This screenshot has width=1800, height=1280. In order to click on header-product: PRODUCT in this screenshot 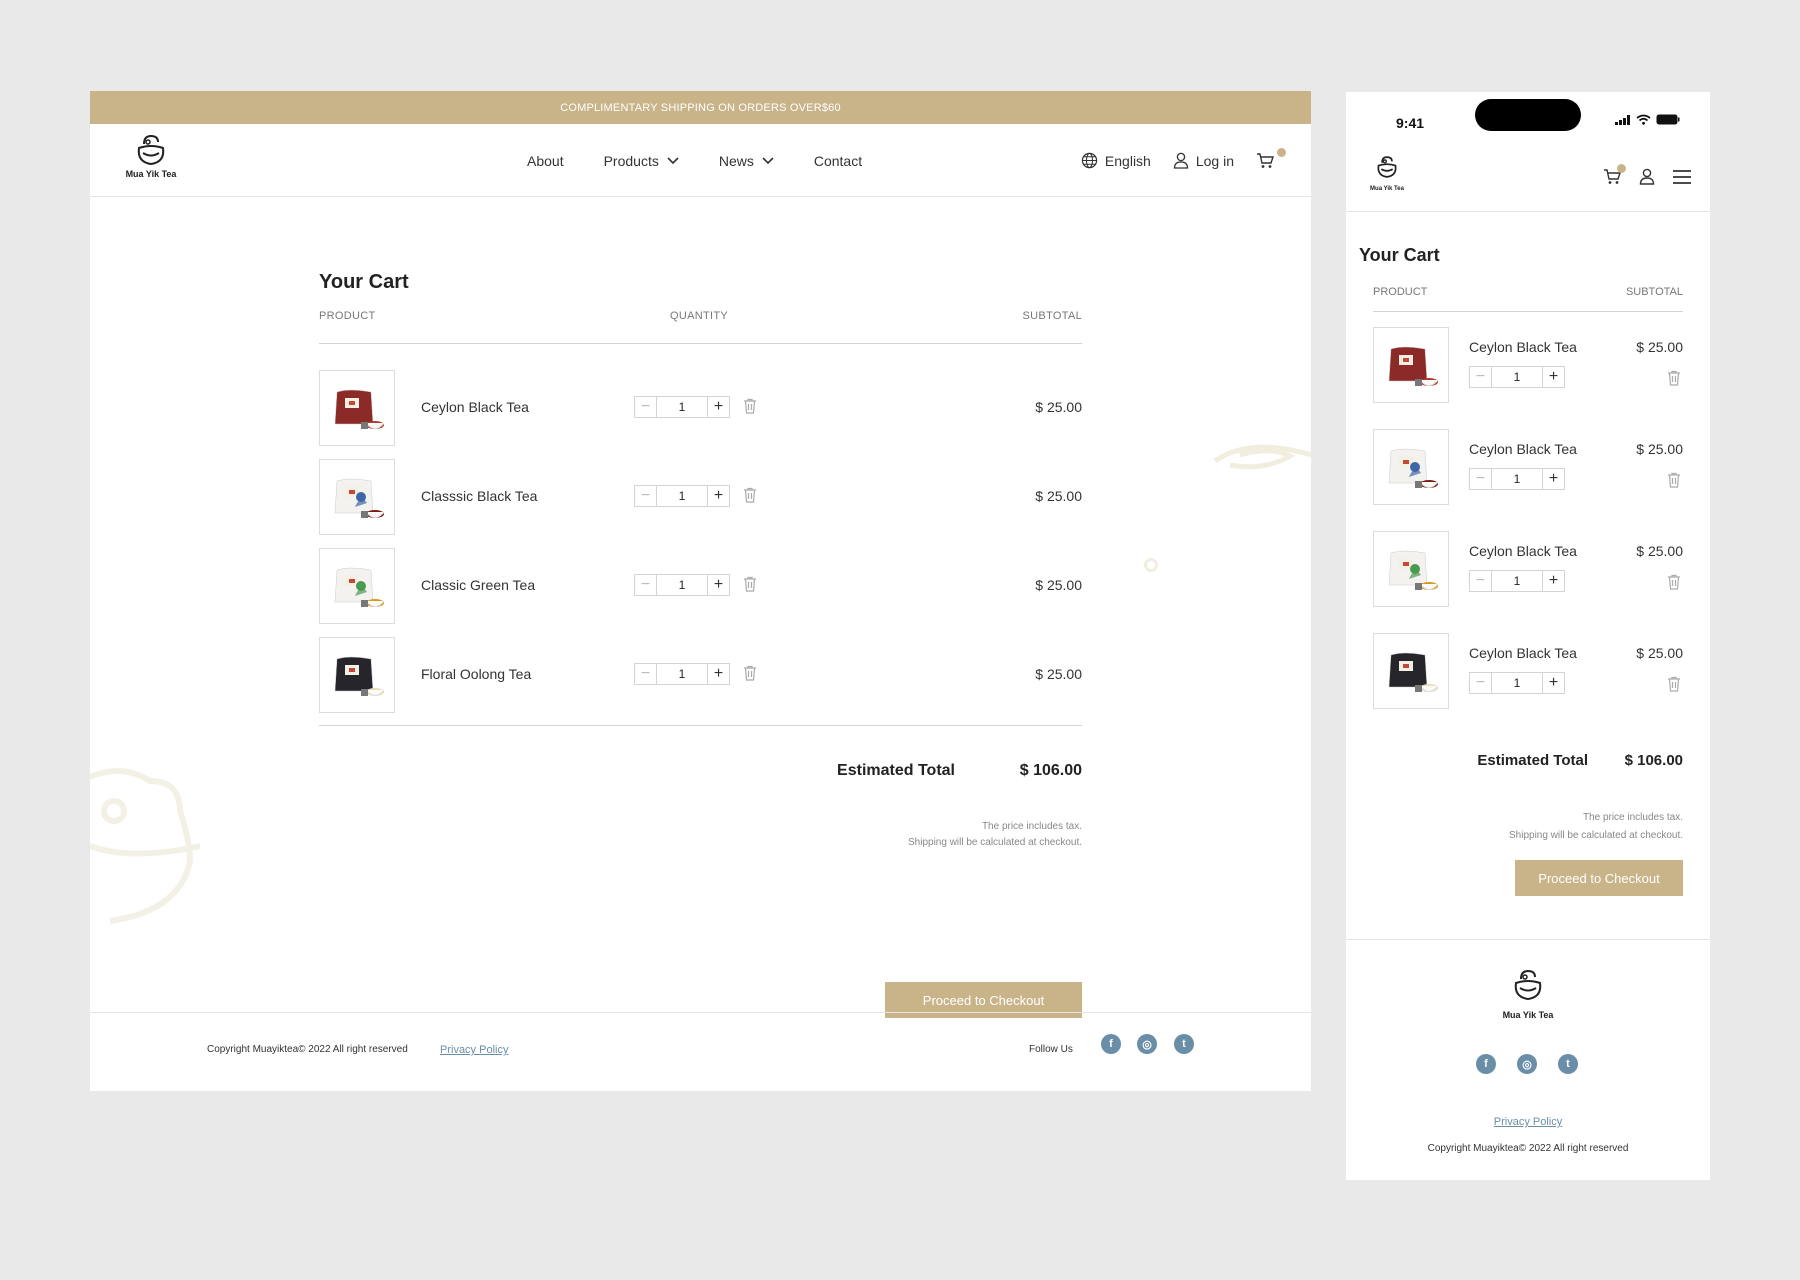, I will do `click(347, 316)`.